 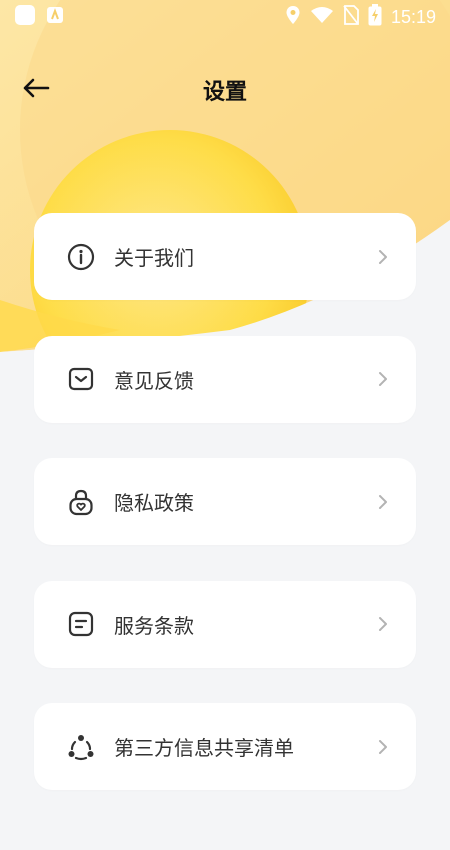 I want to click on arrow-left-icon, so click(x=36, y=90).